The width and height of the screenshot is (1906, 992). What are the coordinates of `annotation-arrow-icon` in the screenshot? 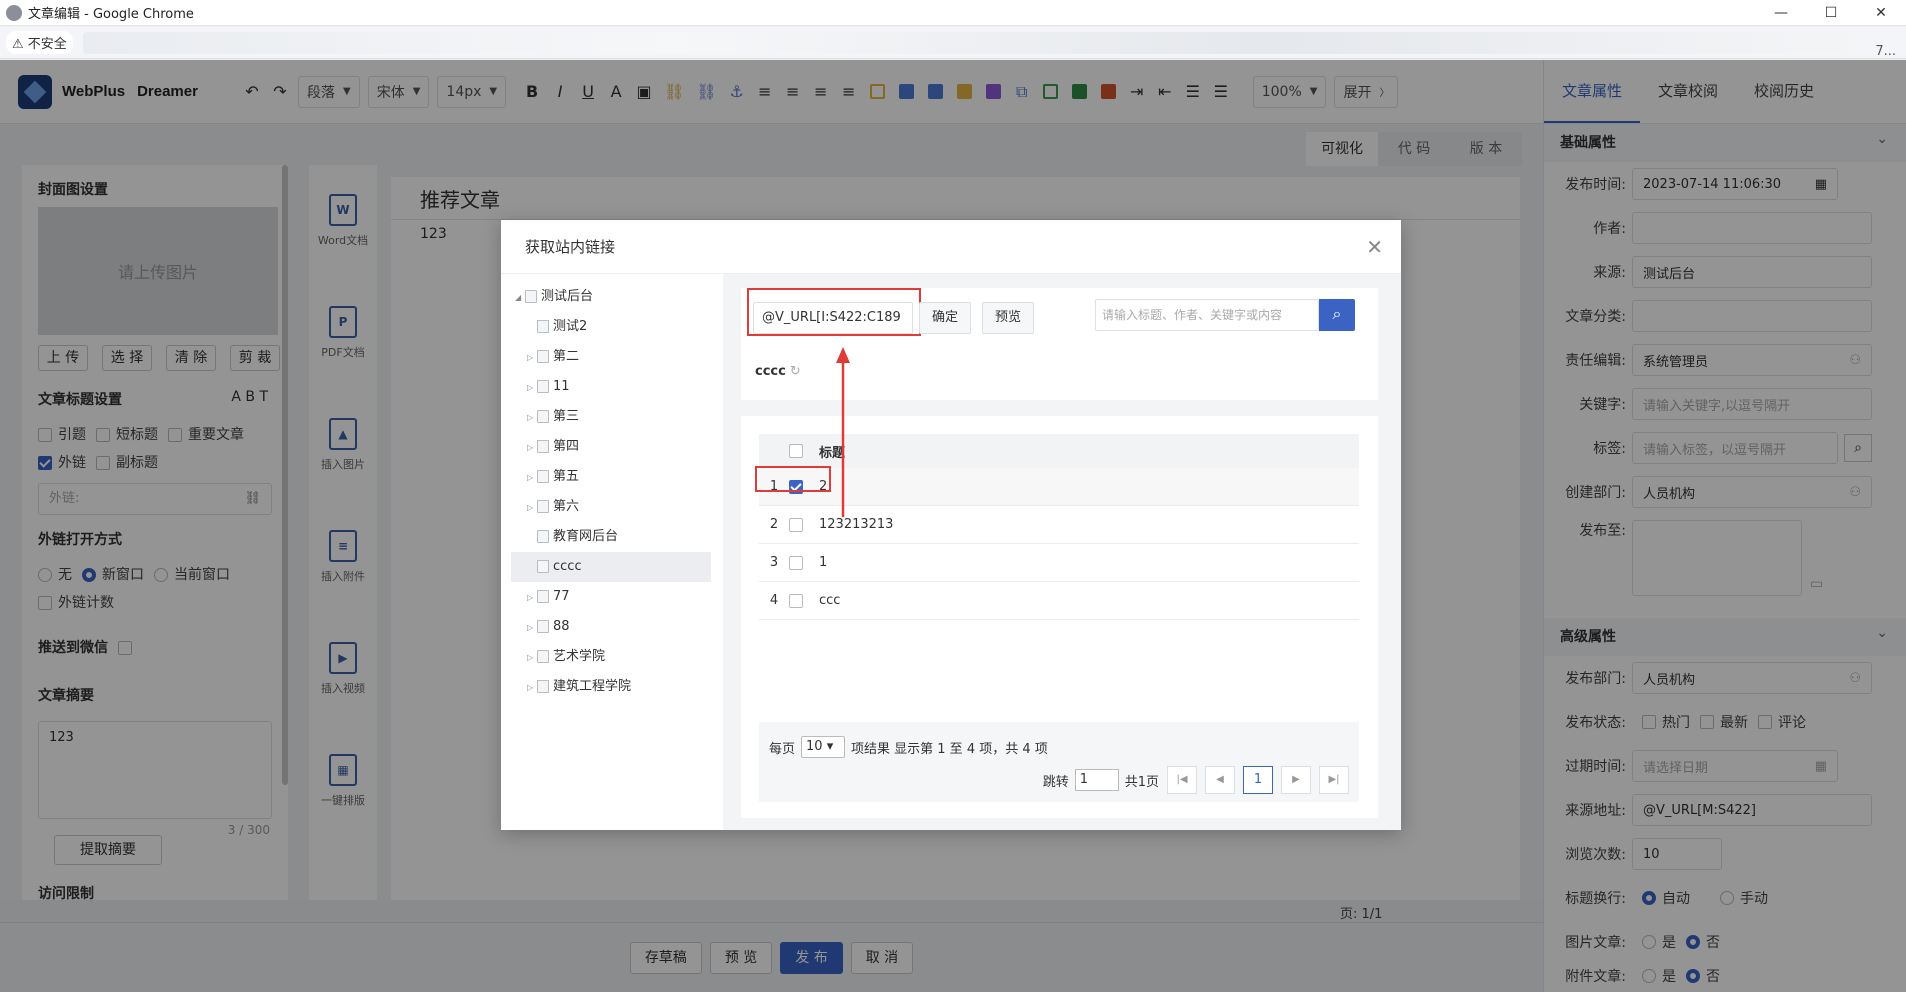 It's located at (843, 432).